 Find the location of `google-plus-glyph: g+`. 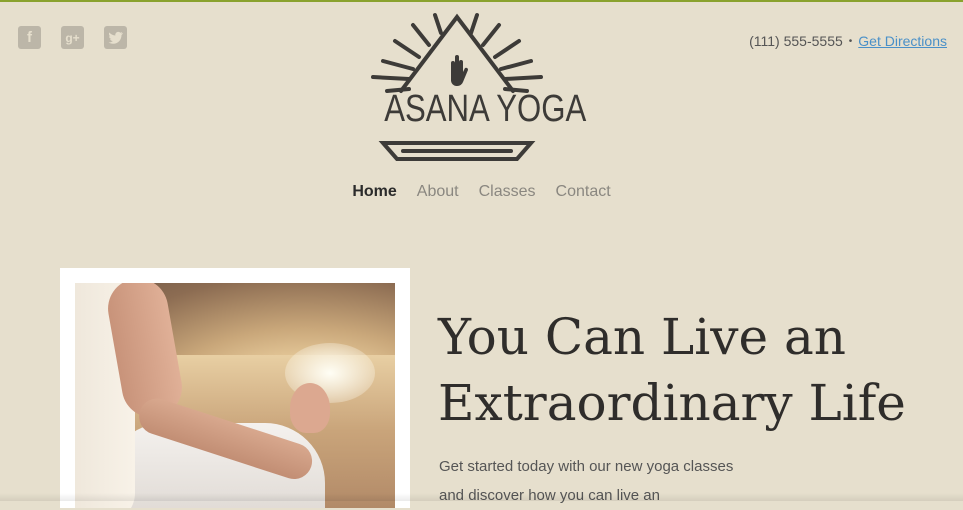

google-plus-glyph: g+ is located at coordinates (72, 37).